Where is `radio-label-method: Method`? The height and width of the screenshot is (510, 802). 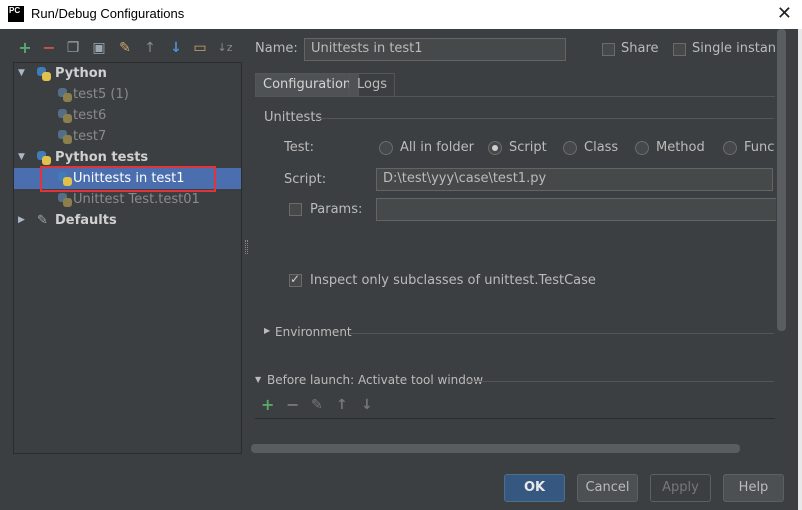 radio-label-method: Method is located at coordinates (680, 147).